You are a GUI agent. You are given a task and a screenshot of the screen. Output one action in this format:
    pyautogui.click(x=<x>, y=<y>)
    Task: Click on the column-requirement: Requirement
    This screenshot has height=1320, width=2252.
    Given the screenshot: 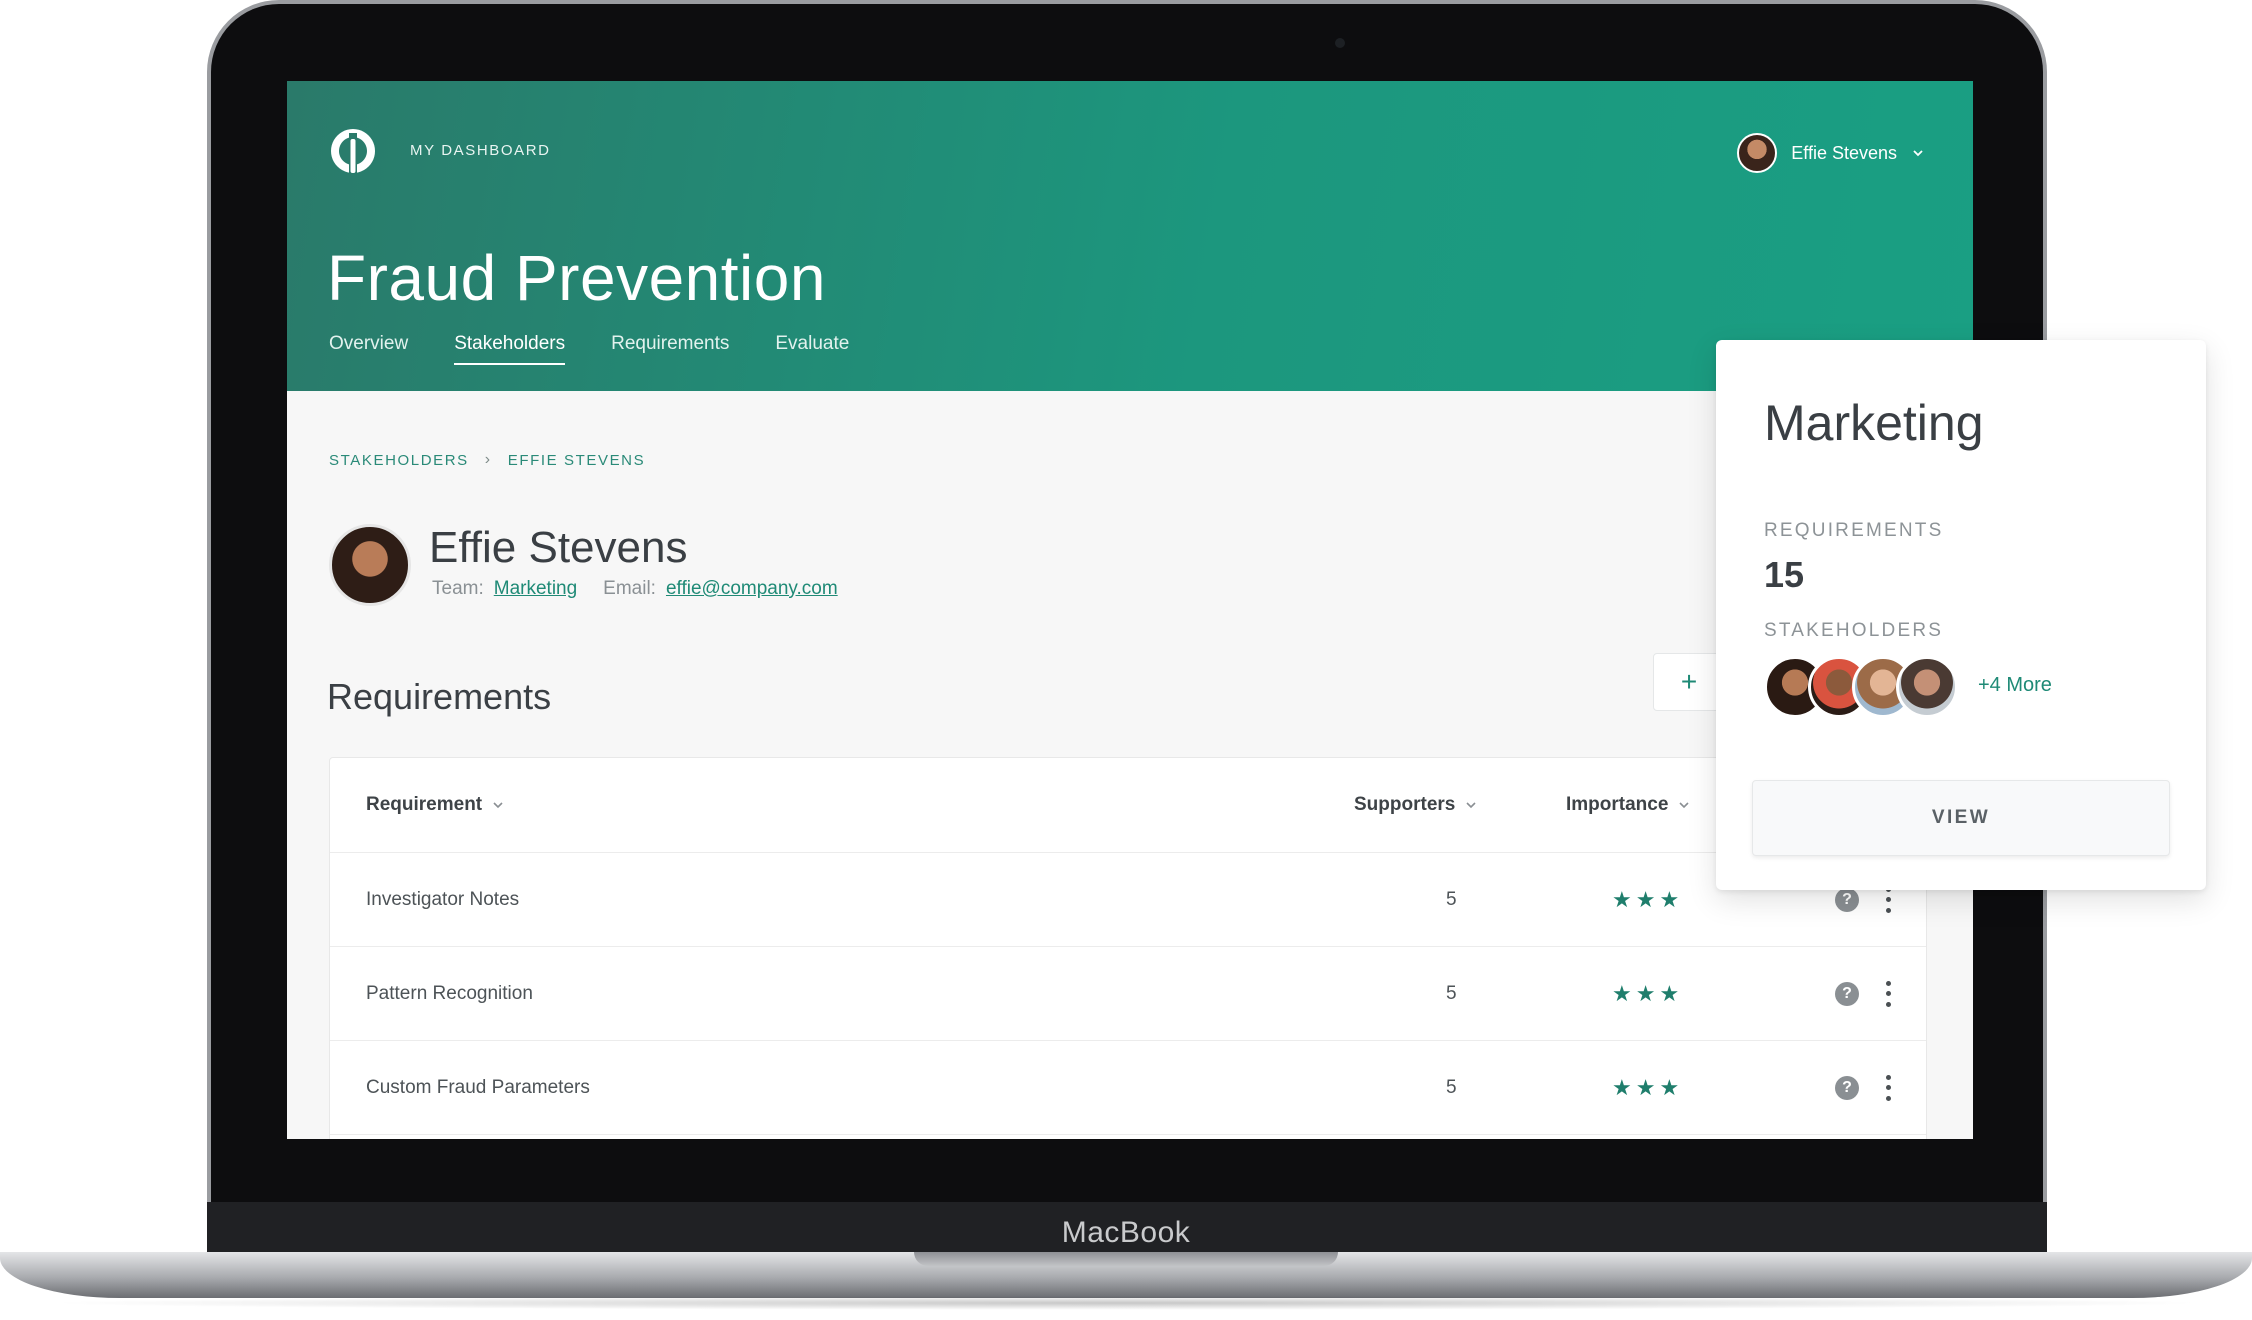 What is the action you would take?
    pyautogui.click(x=424, y=804)
    